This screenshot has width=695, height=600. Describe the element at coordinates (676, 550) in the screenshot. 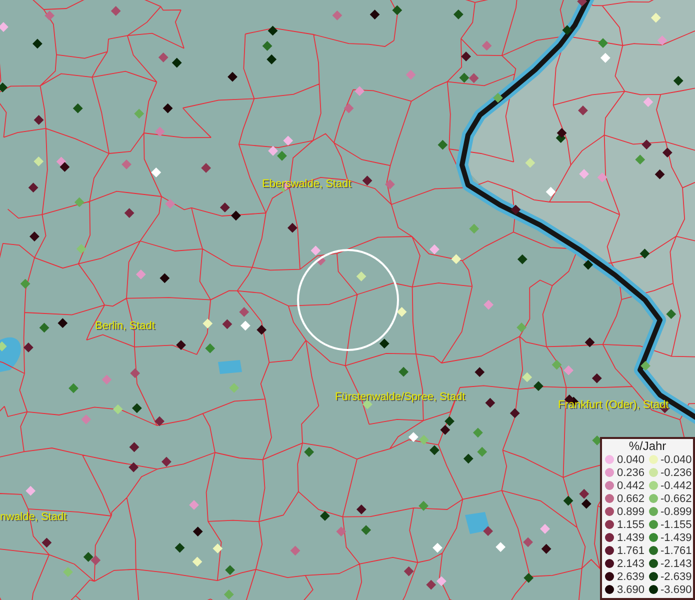

I see `legend-value: -1.761` at that location.